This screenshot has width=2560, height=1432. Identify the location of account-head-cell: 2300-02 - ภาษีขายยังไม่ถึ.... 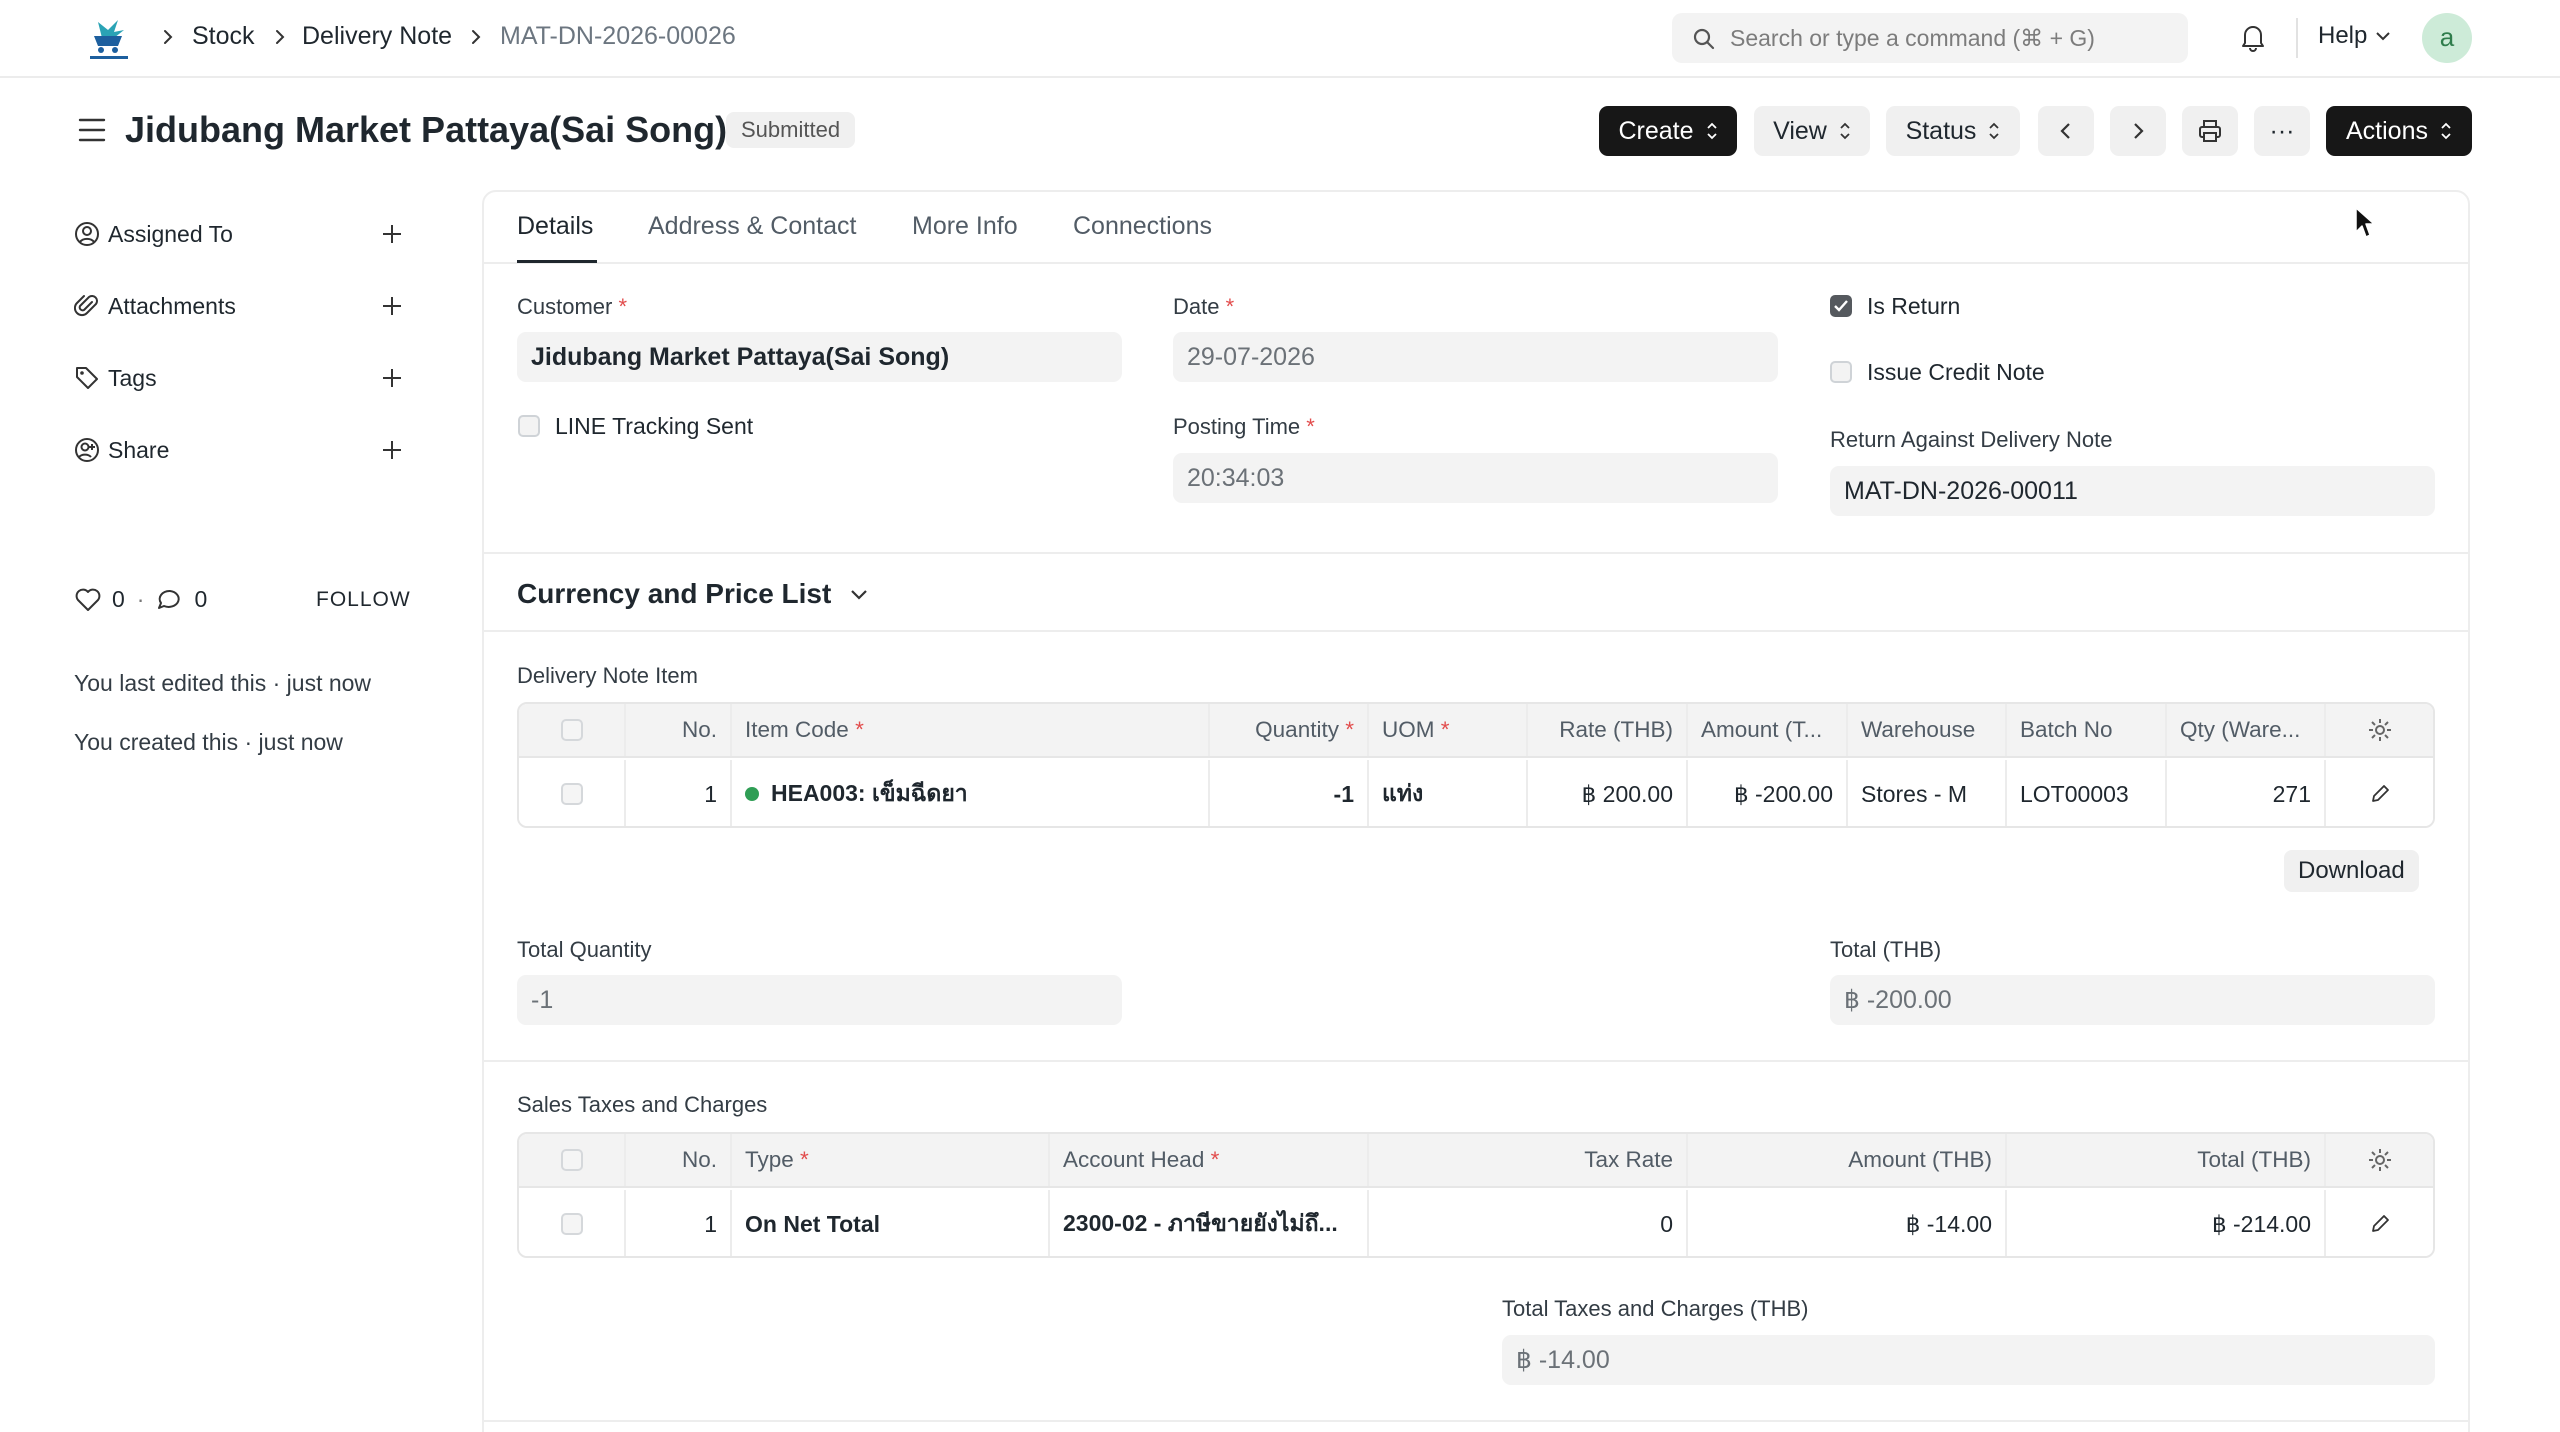
(1209, 1223).